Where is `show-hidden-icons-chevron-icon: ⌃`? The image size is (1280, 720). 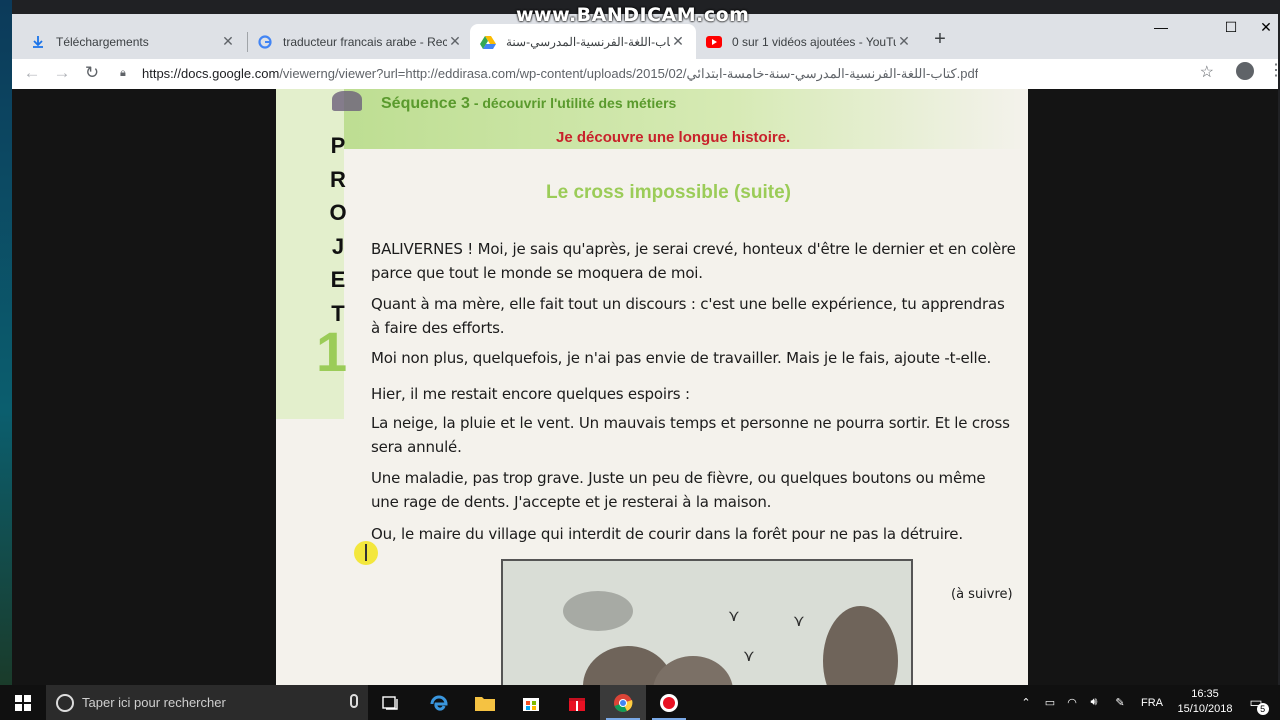 show-hidden-icons-chevron-icon: ⌃ is located at coordinates (1026, 702).